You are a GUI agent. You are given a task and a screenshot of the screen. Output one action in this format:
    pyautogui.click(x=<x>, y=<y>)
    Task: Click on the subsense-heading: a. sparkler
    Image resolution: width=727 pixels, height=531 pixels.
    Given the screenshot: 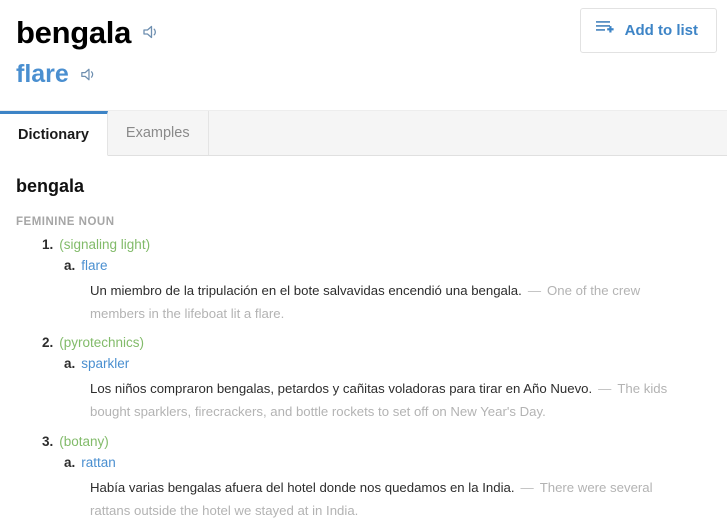 What is the action you would take?
    pyautogui.click(x=363, y=363)
    